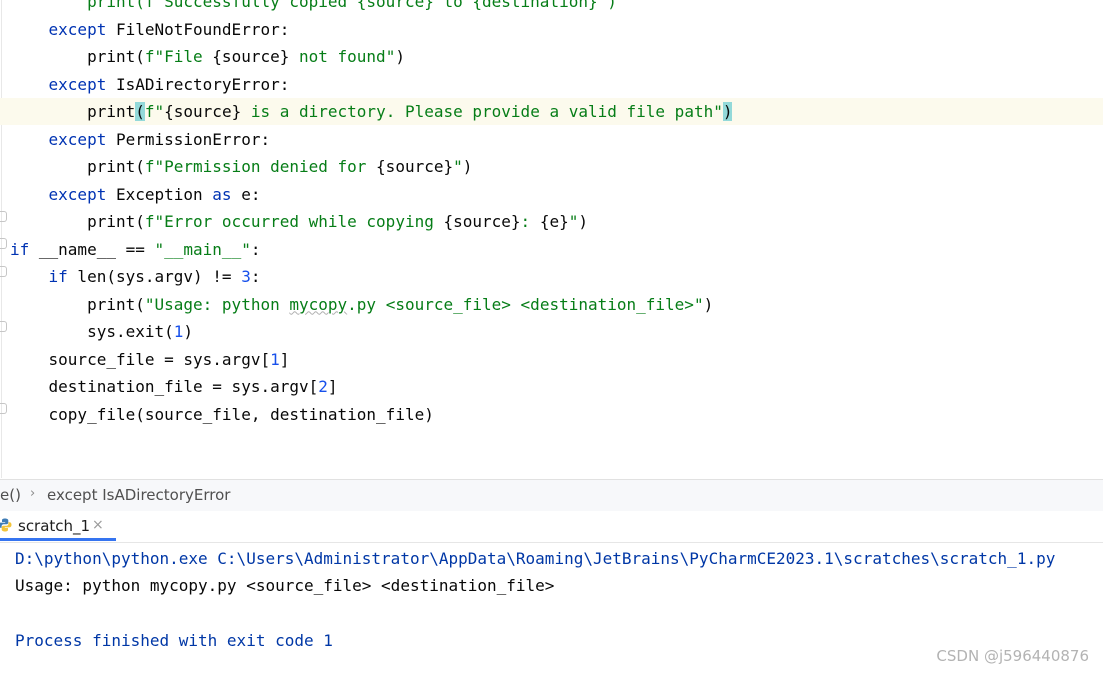 The height and width of the screenshot is (673, 1103). I want to click on code-line: copy_file(source_file, destination_file), so click(551, 414).